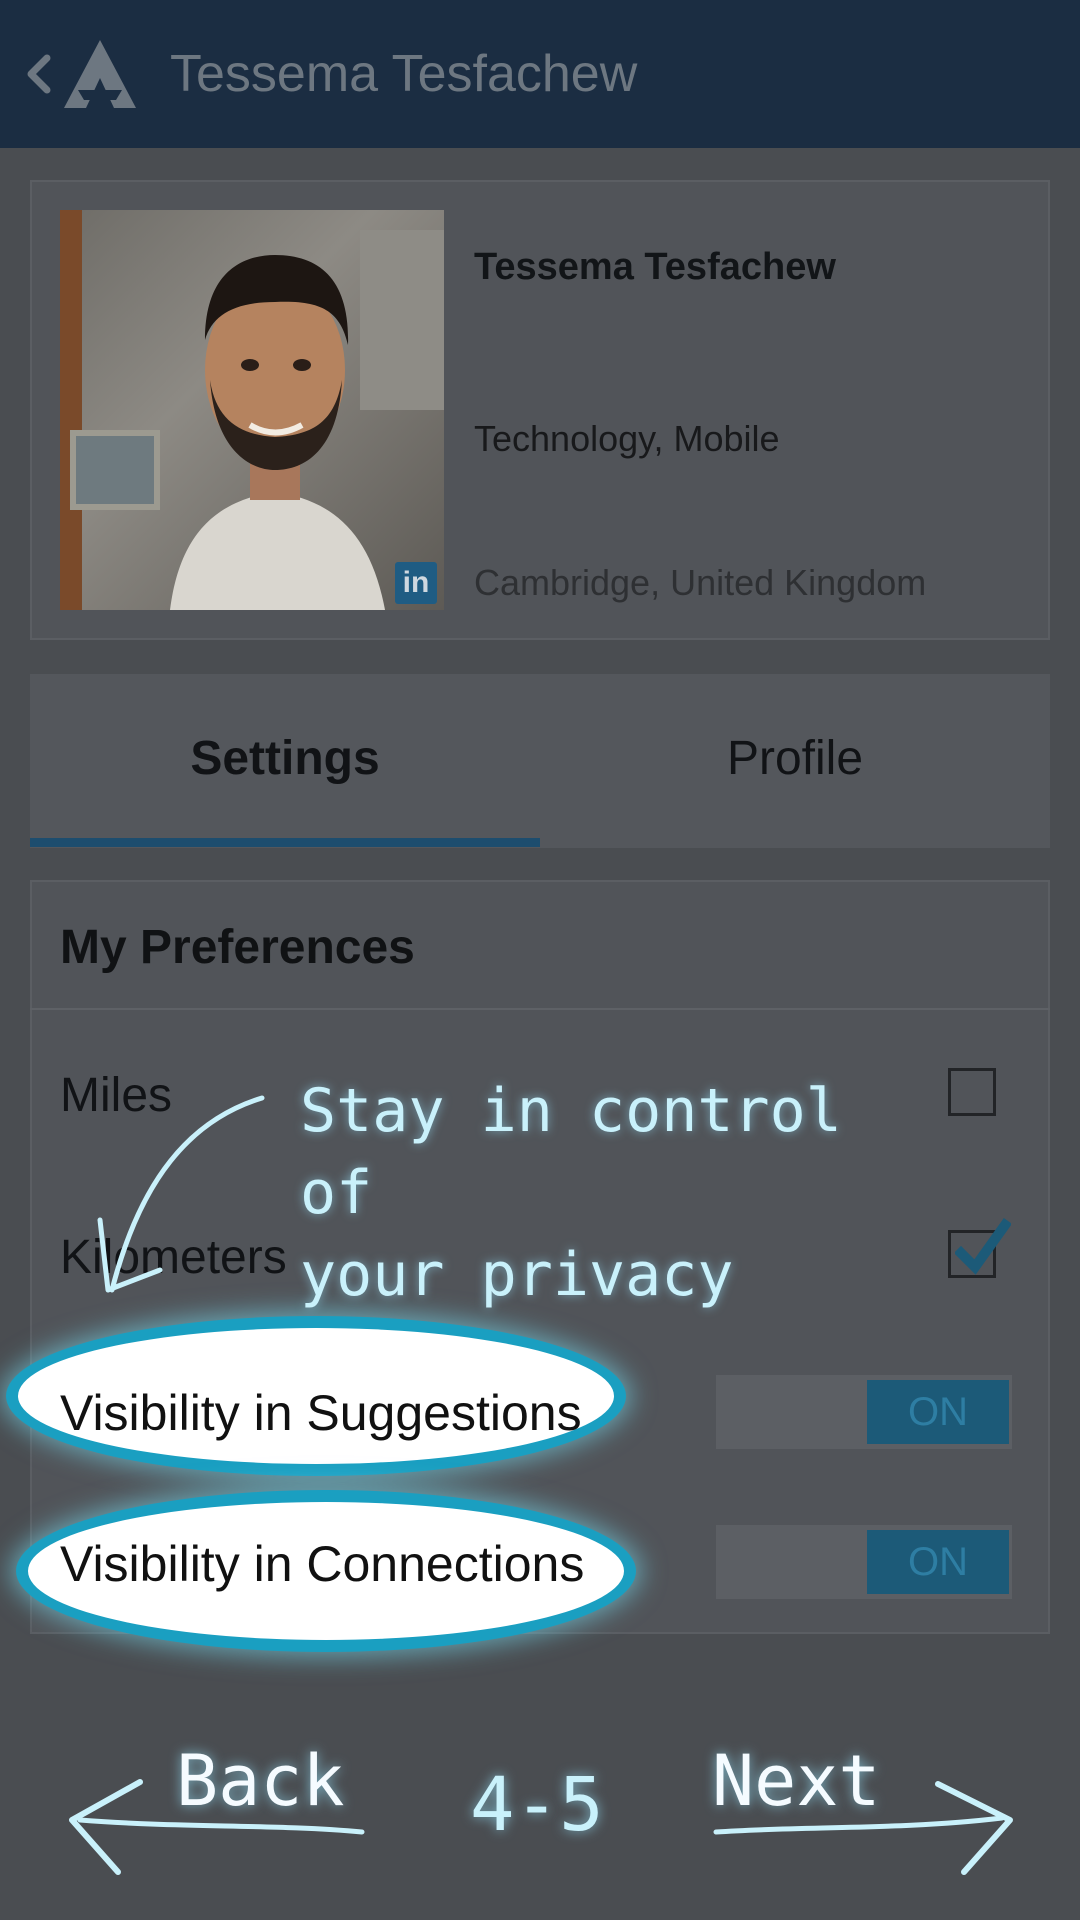 The width and height of the screenshot is (1080, 1920). I want to click on miles-checkbox, so click(972, 1092).